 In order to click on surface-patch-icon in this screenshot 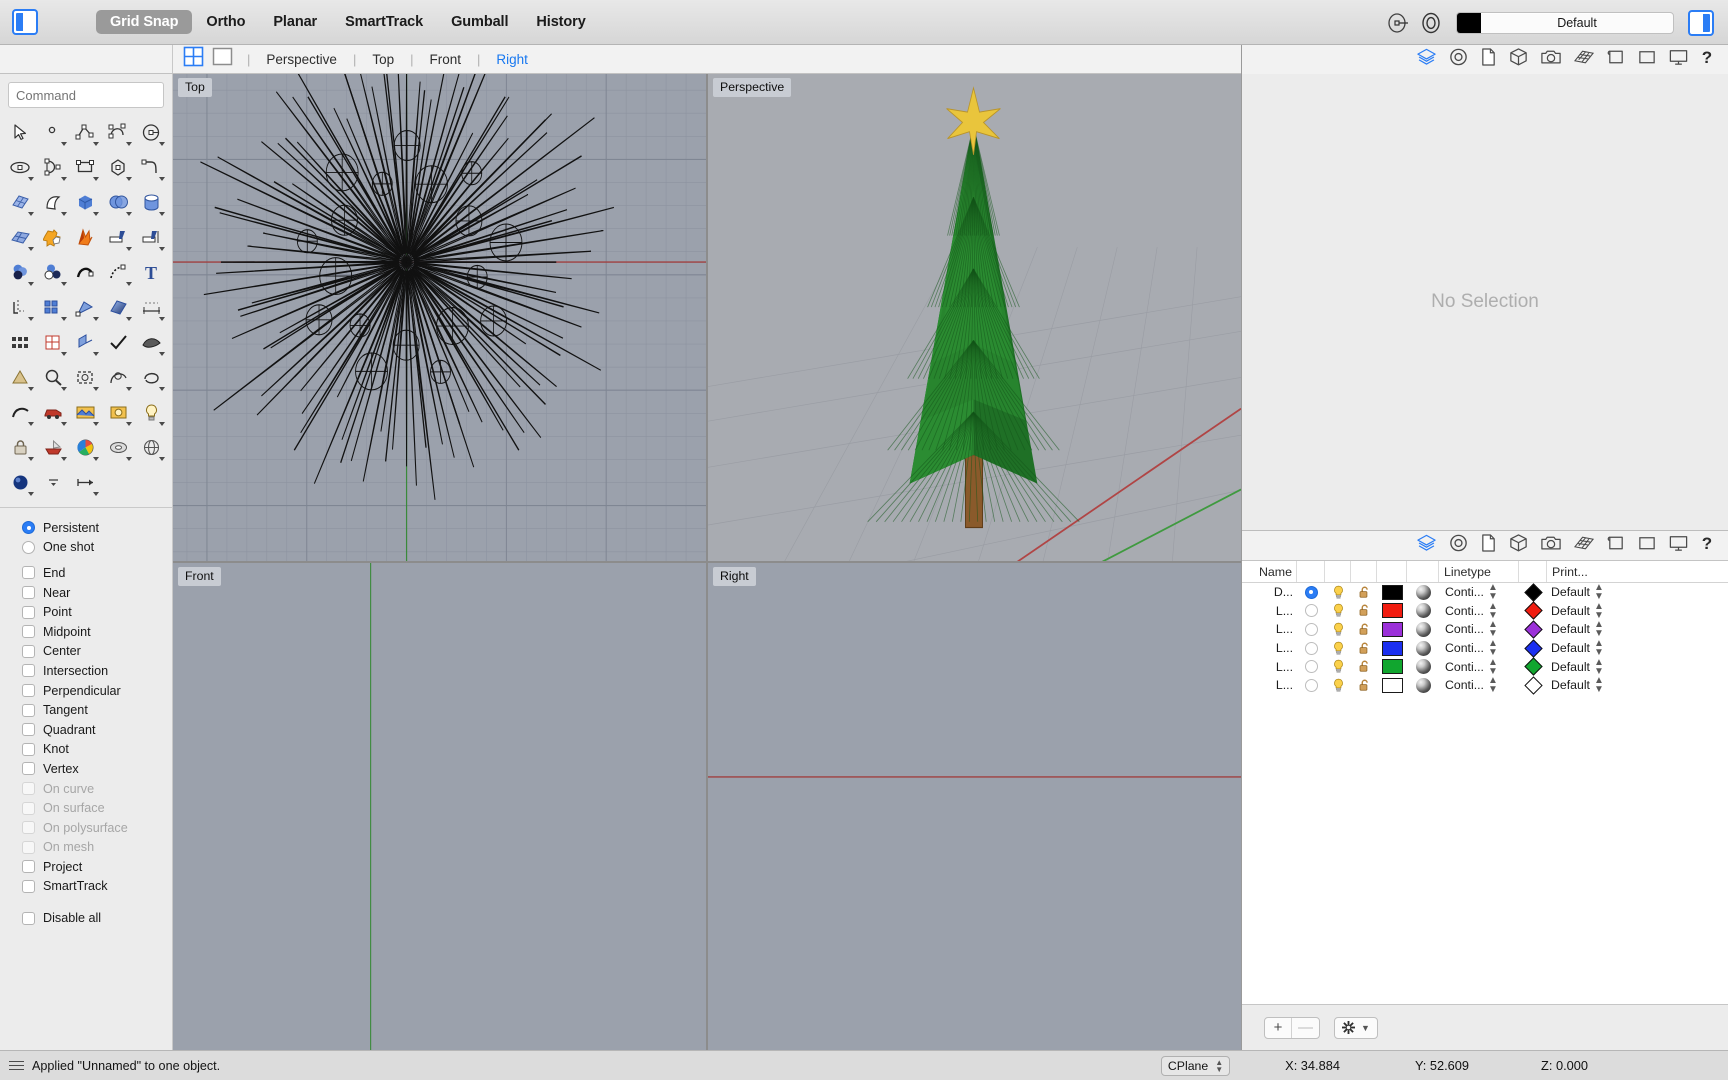, I will do `click(20, 202)`.